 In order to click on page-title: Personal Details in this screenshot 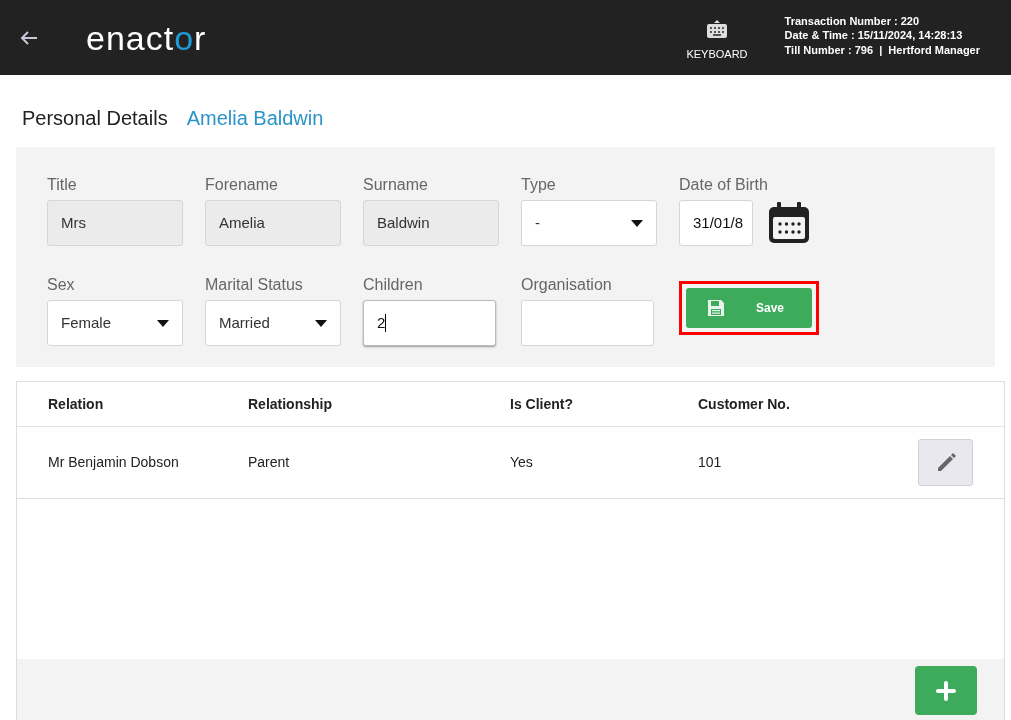, I will do `click(95, 118)`.